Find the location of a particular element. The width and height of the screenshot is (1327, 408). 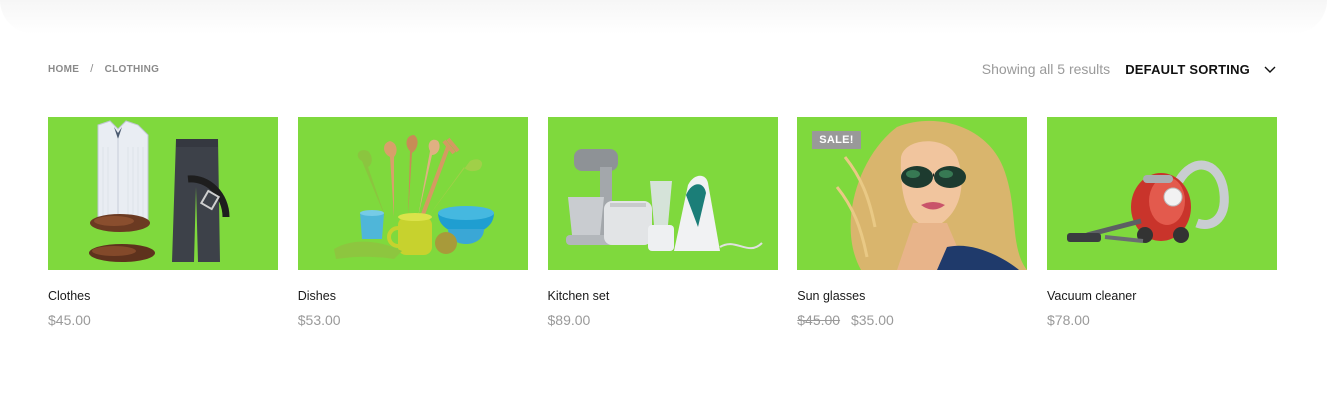

product-price: $45.00 $35.00 is located at coordinates (912, 320).